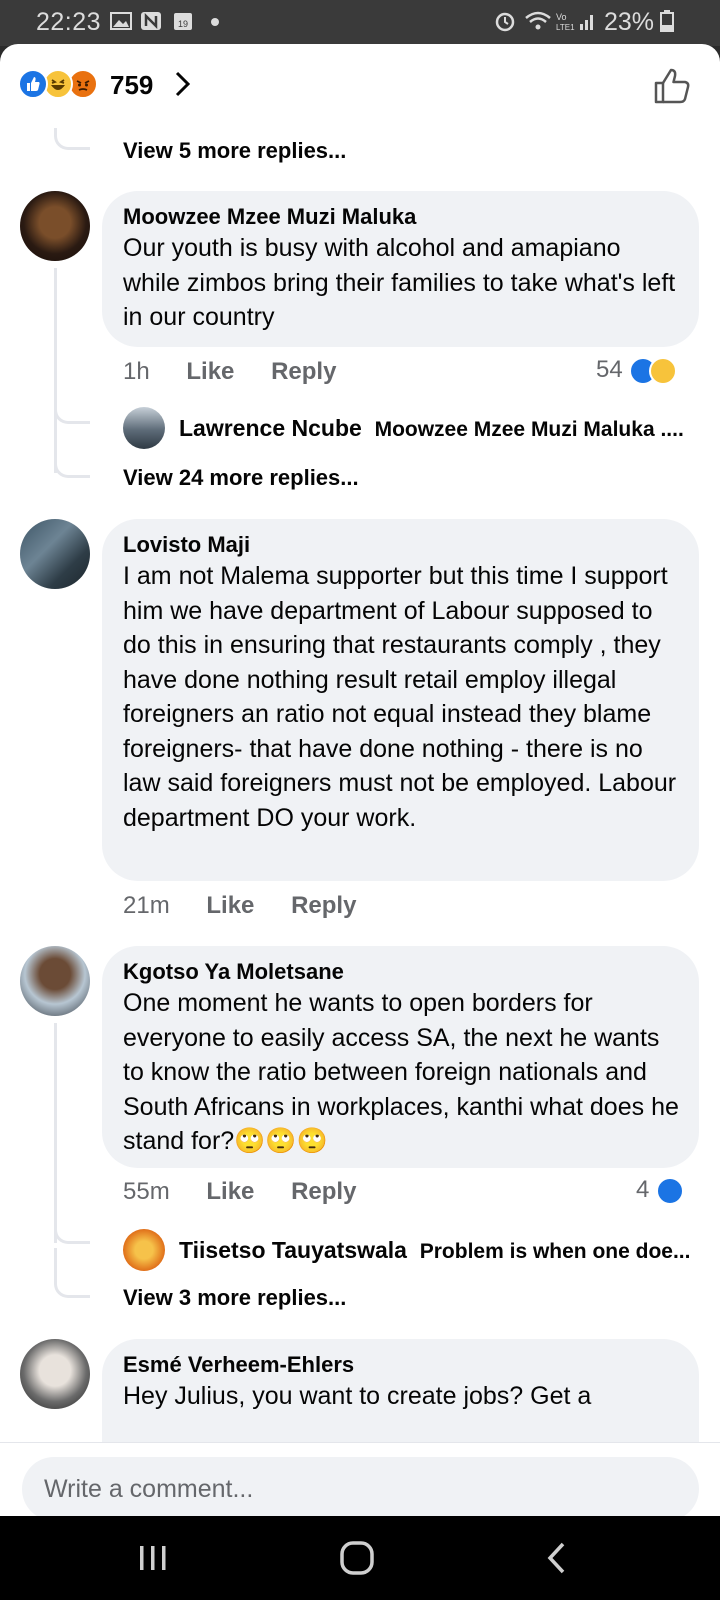  I want to click on comment-time: 1h, so click(136, 371).